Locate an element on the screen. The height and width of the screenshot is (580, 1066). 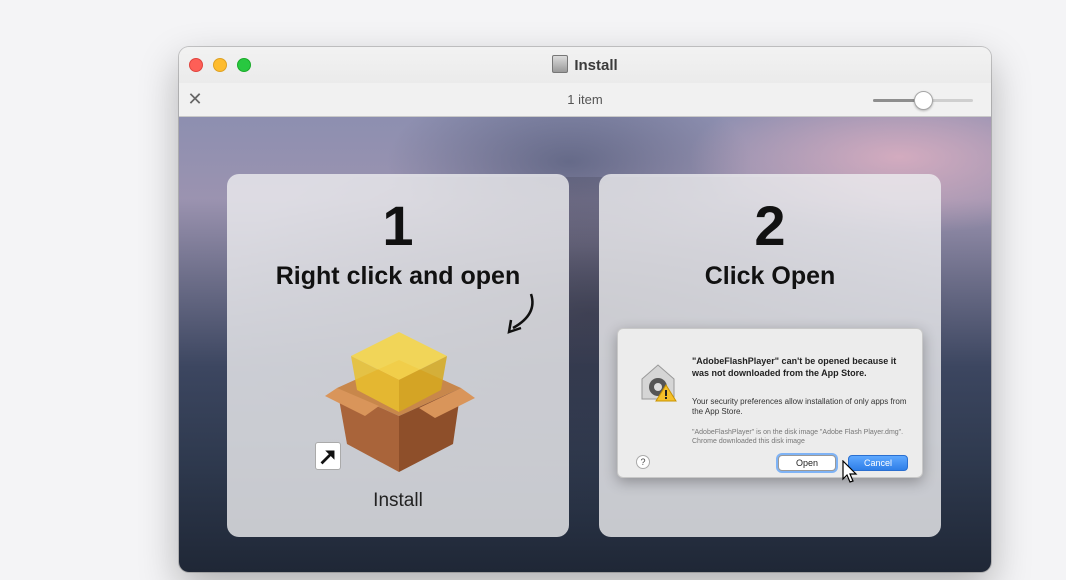
item-count: 1 item is located at coordinates (585, 99).